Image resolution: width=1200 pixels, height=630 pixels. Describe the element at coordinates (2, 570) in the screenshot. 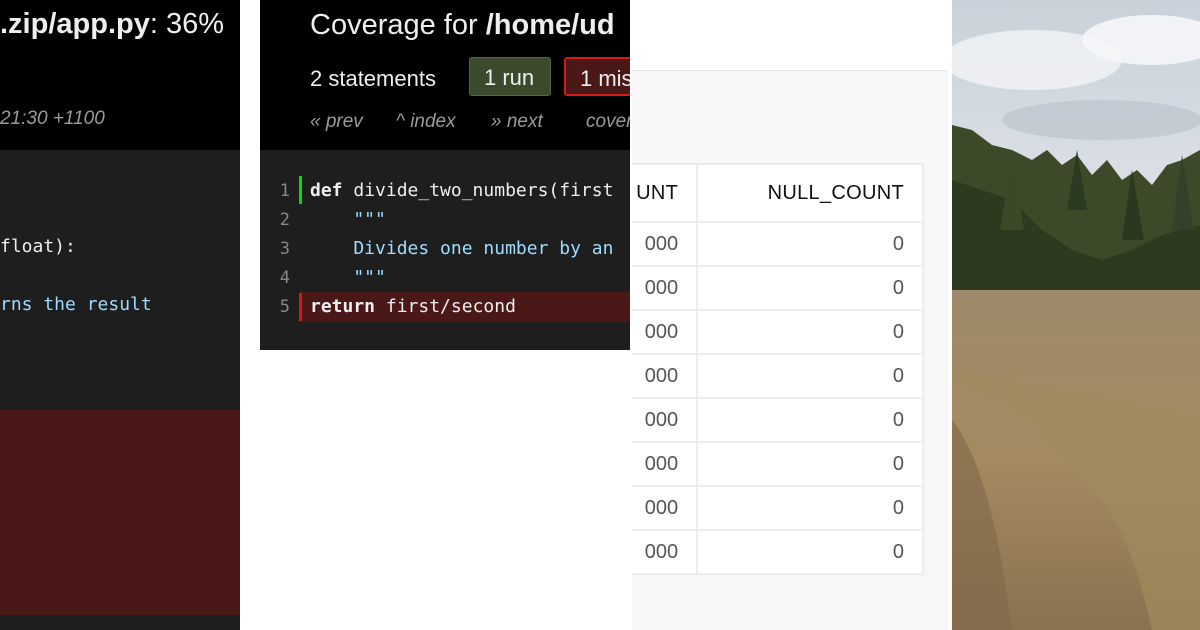

I see `code-fragment: )` at that location.